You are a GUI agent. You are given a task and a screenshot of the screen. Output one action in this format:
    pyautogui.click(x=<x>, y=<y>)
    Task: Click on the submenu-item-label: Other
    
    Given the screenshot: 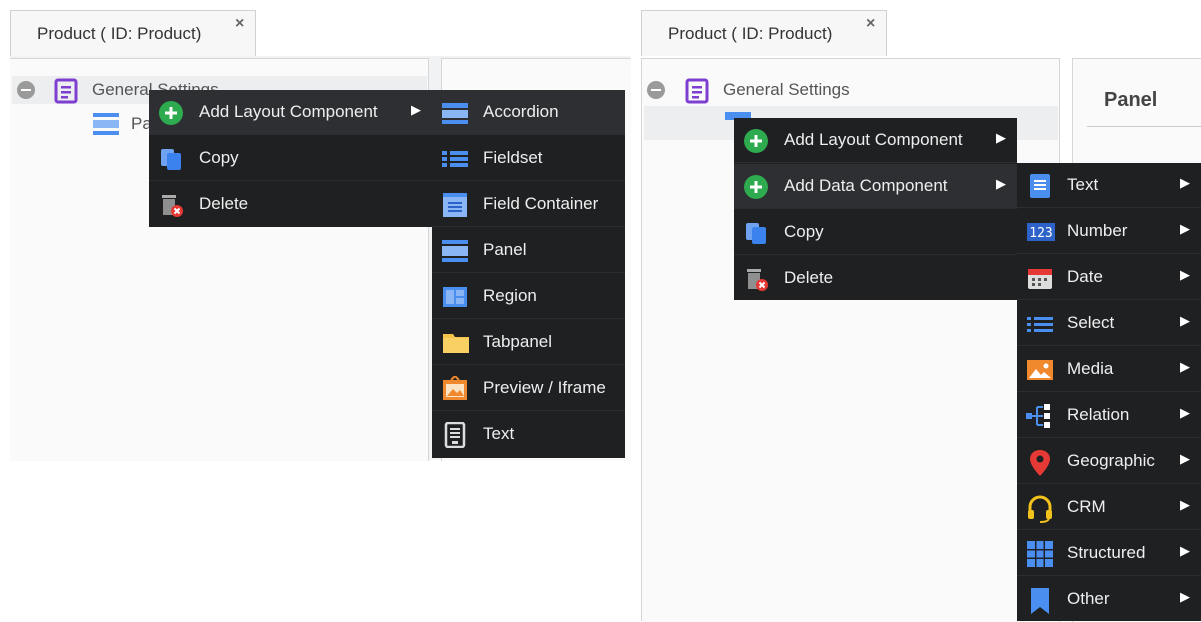 What is the action you would take?
    pyautogui.click(x=1088, y=598)
    